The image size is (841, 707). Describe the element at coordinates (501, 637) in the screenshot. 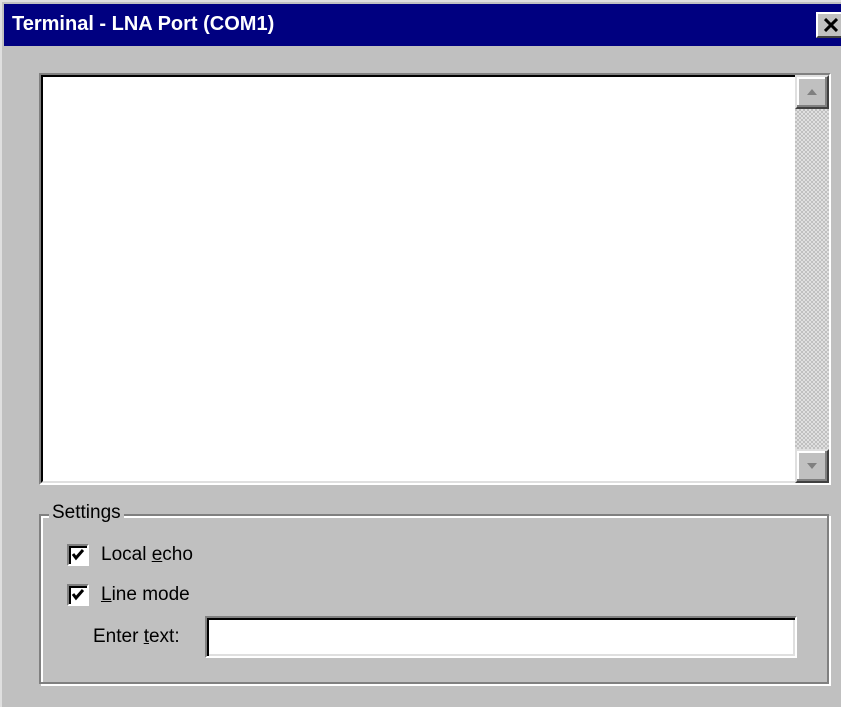

I see `enter-text-input` at that location.